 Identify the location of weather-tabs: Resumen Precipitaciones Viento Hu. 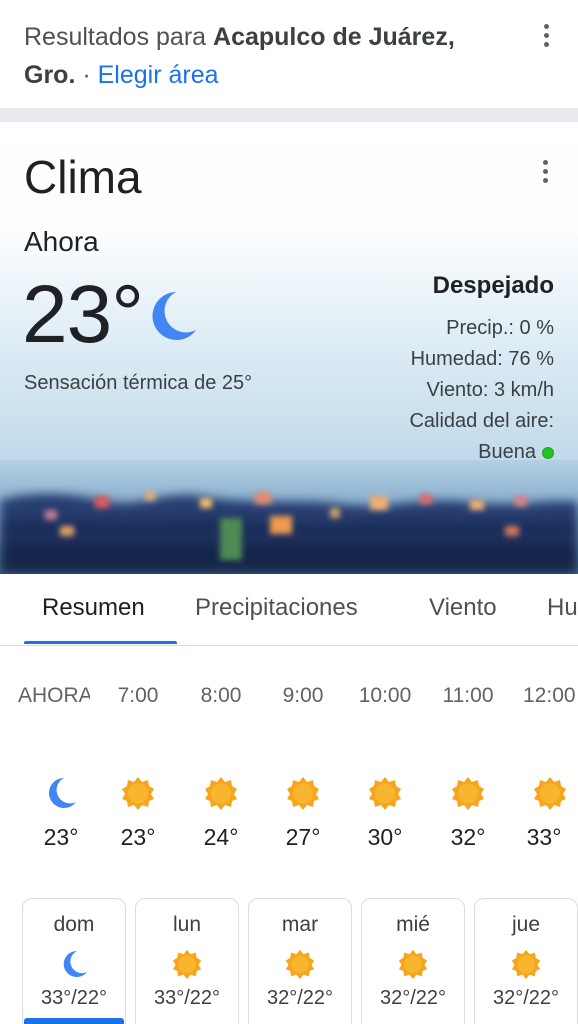
(289, 610).